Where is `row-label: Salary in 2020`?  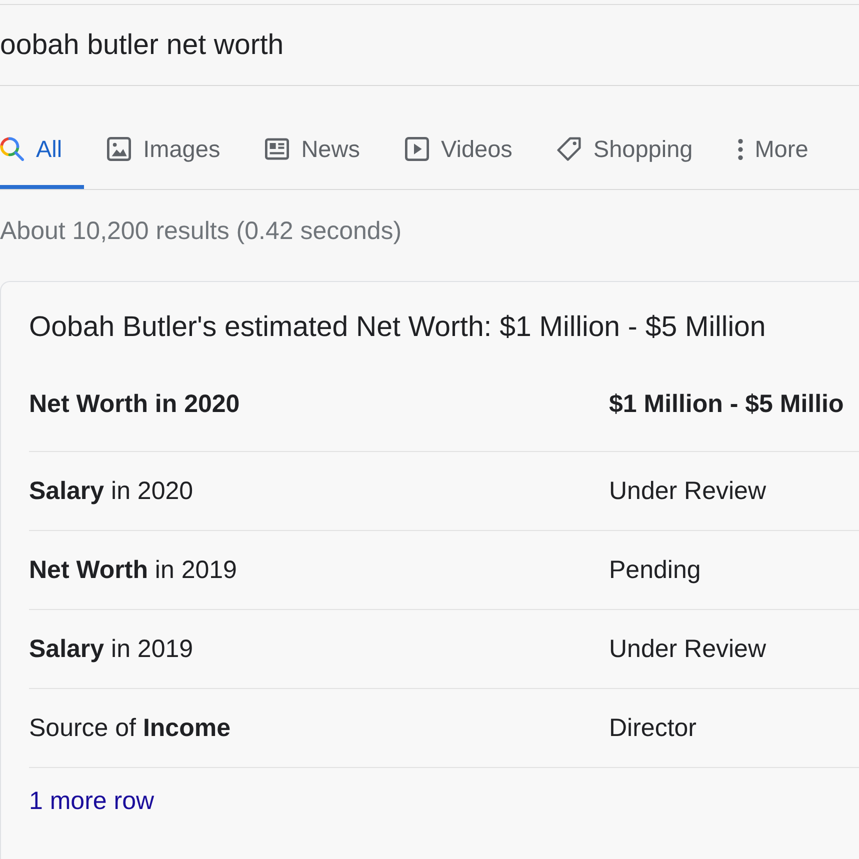
row-label: Salary in 2020 is located at coordinates (111, 491).